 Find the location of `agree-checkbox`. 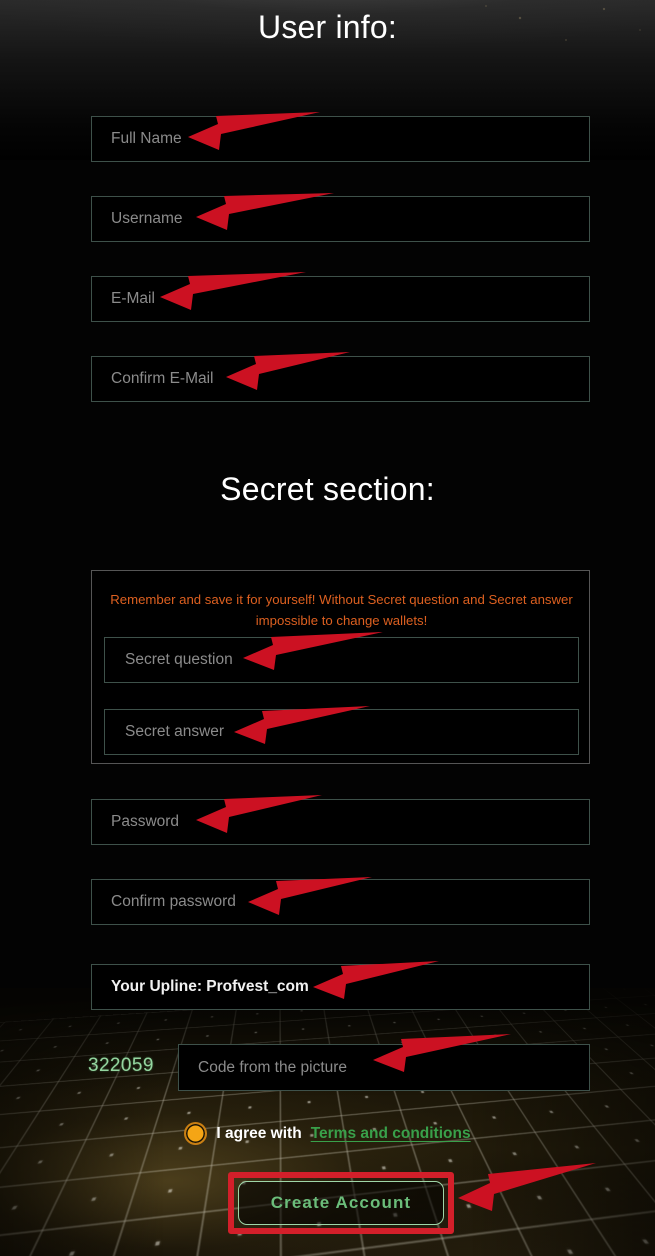

agree-checkbox is located at coordinates (196, 1133).